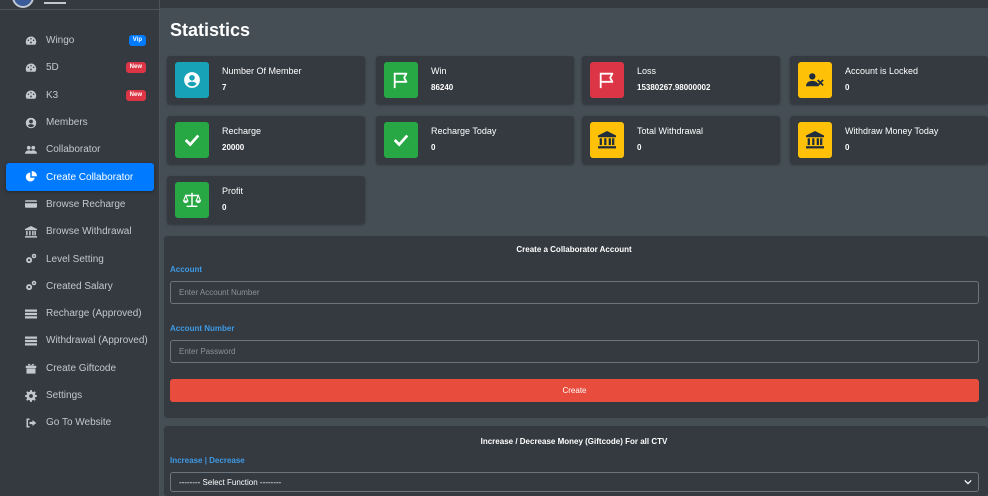 This screenshot has width=988, height=496. I want to click on sidebar-item-recharge-approved: Recharge (Approved), so click(80, 313).